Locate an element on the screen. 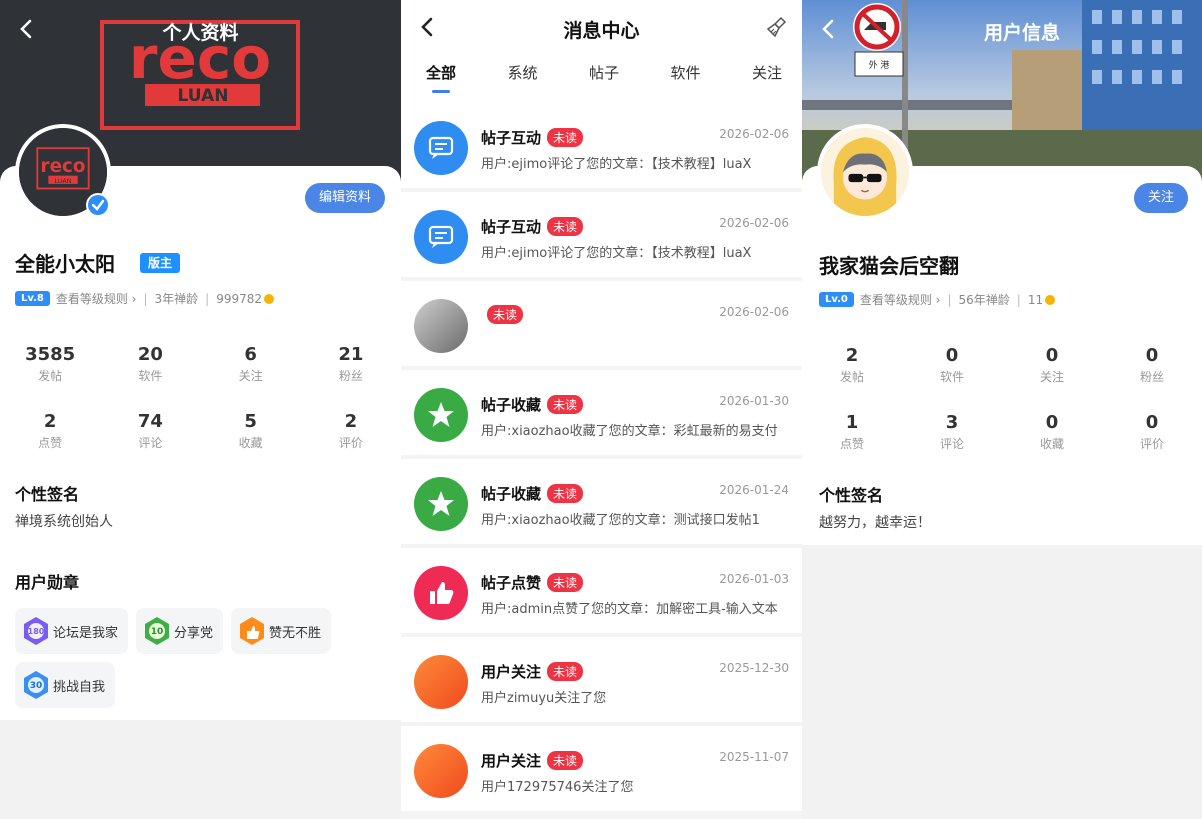  signature-text: 越努力，越幸运！ is located at coordinates (875, 523).